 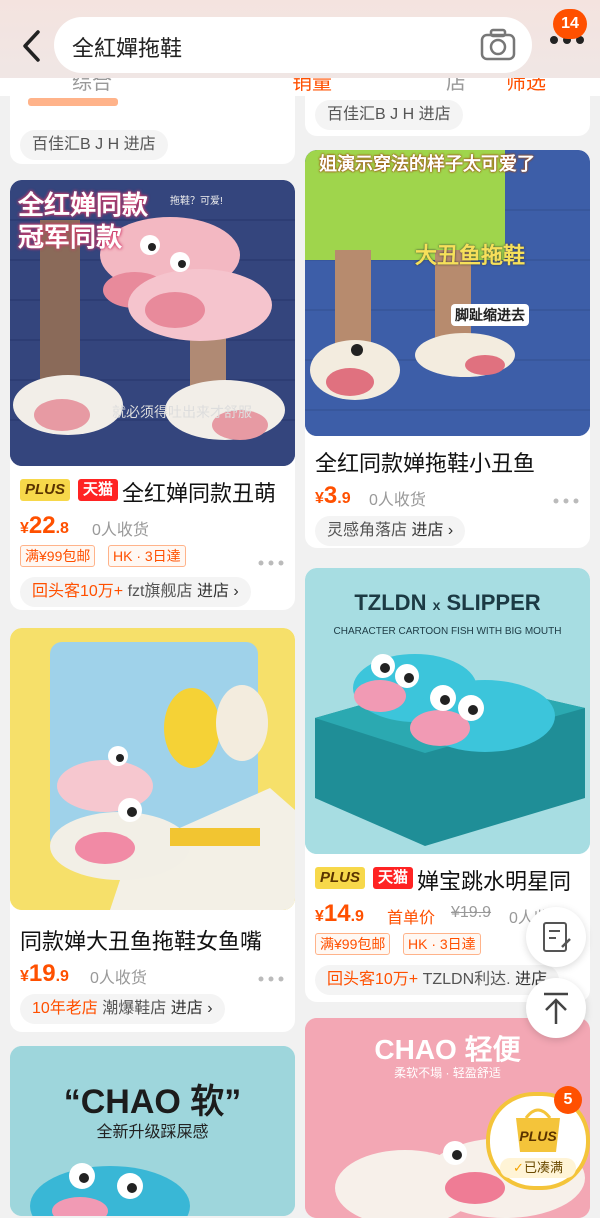 What do you see at coordinates (471, 912) in the screenshot?
I see `original-price: ¥19.9` at bounding box center [471, 912].